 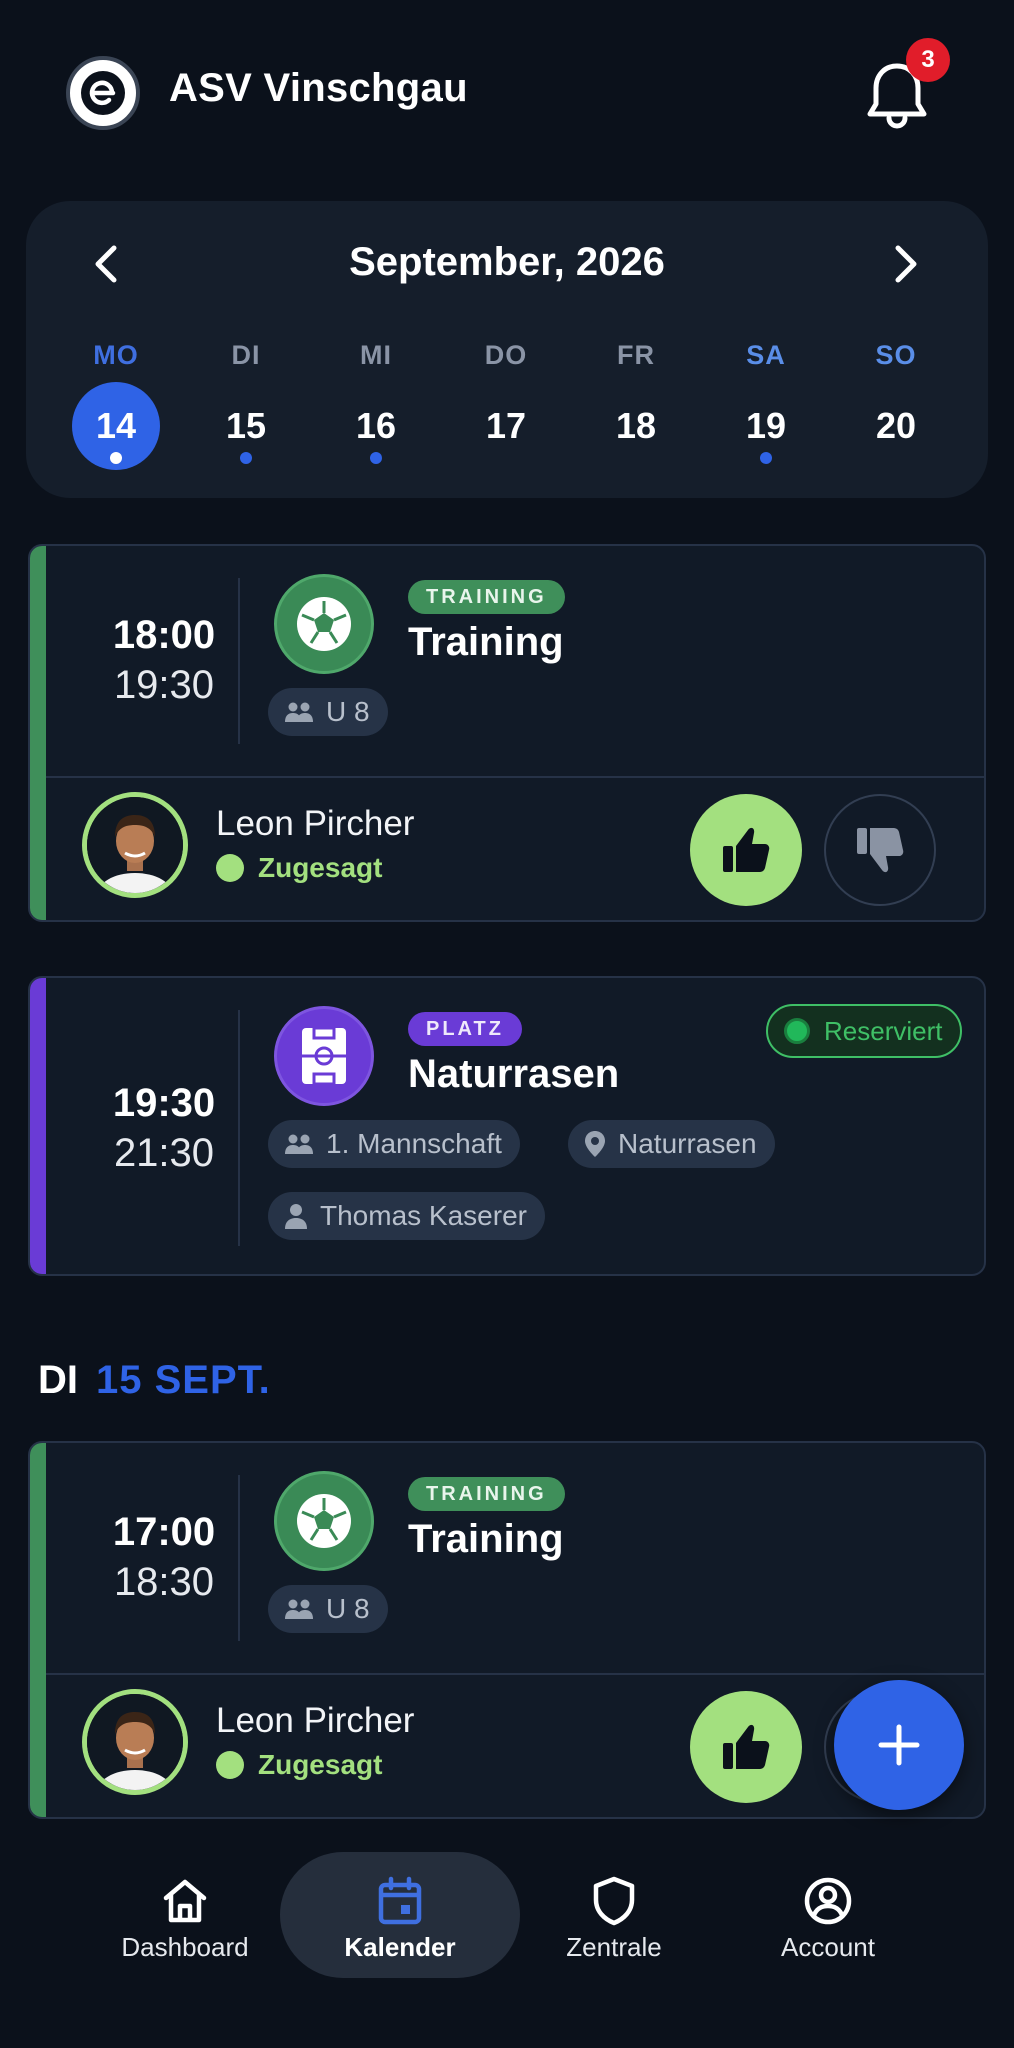 What do you see at coordinates (595, 1144) in the screenshot?
I see `location-pin-icon` at bounding box center [595, 1144].